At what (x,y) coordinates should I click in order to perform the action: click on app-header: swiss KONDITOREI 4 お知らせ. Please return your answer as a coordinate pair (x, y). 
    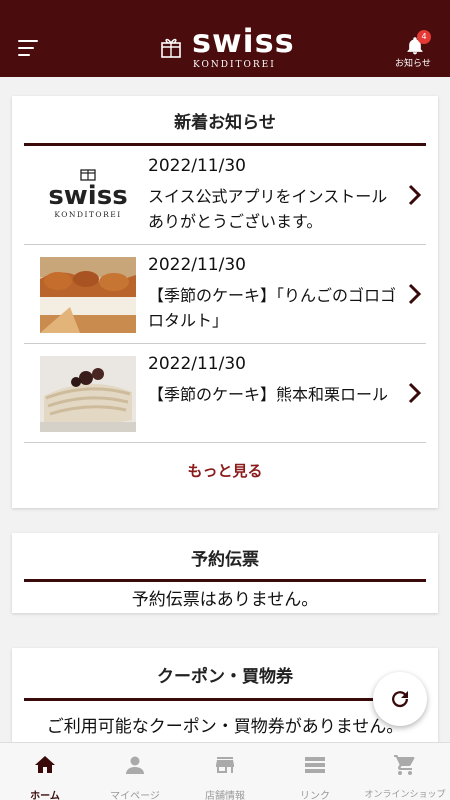
    Looking at the image, I should click on (225, 38).